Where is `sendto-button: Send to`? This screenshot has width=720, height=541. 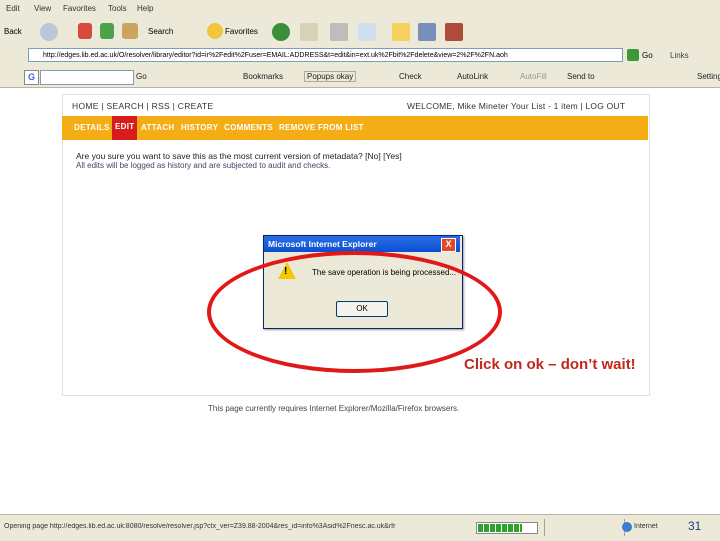 sendto-button: Send to is located at coordinates (581, 76).